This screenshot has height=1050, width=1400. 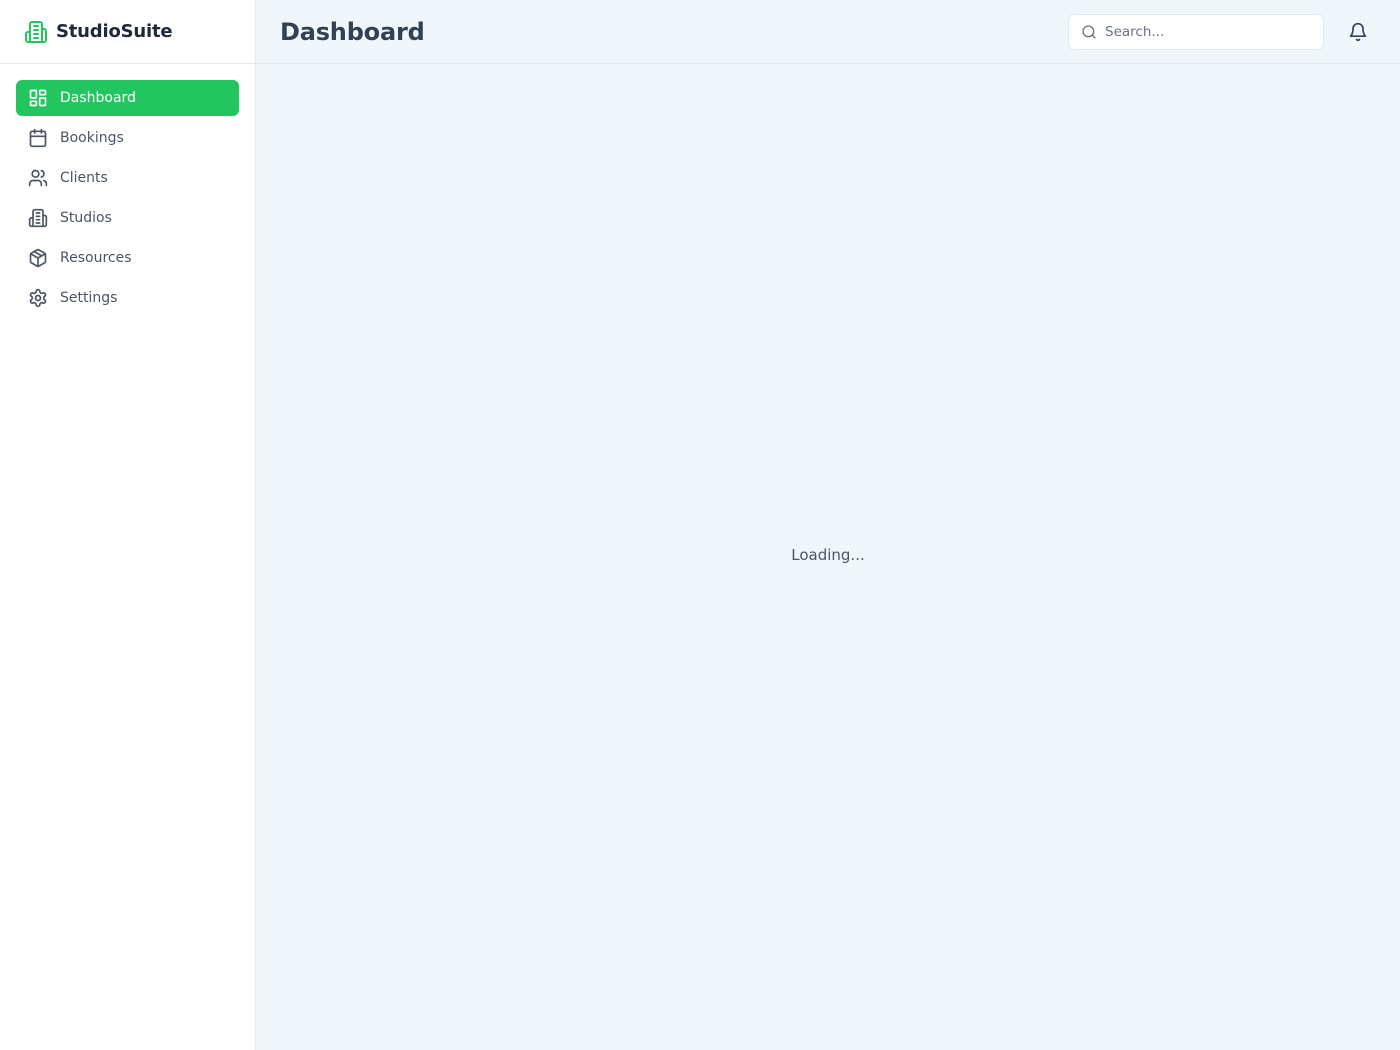 I want to click on sidebar-item-dashboard: Dashboard, so click(x=127, y=98).